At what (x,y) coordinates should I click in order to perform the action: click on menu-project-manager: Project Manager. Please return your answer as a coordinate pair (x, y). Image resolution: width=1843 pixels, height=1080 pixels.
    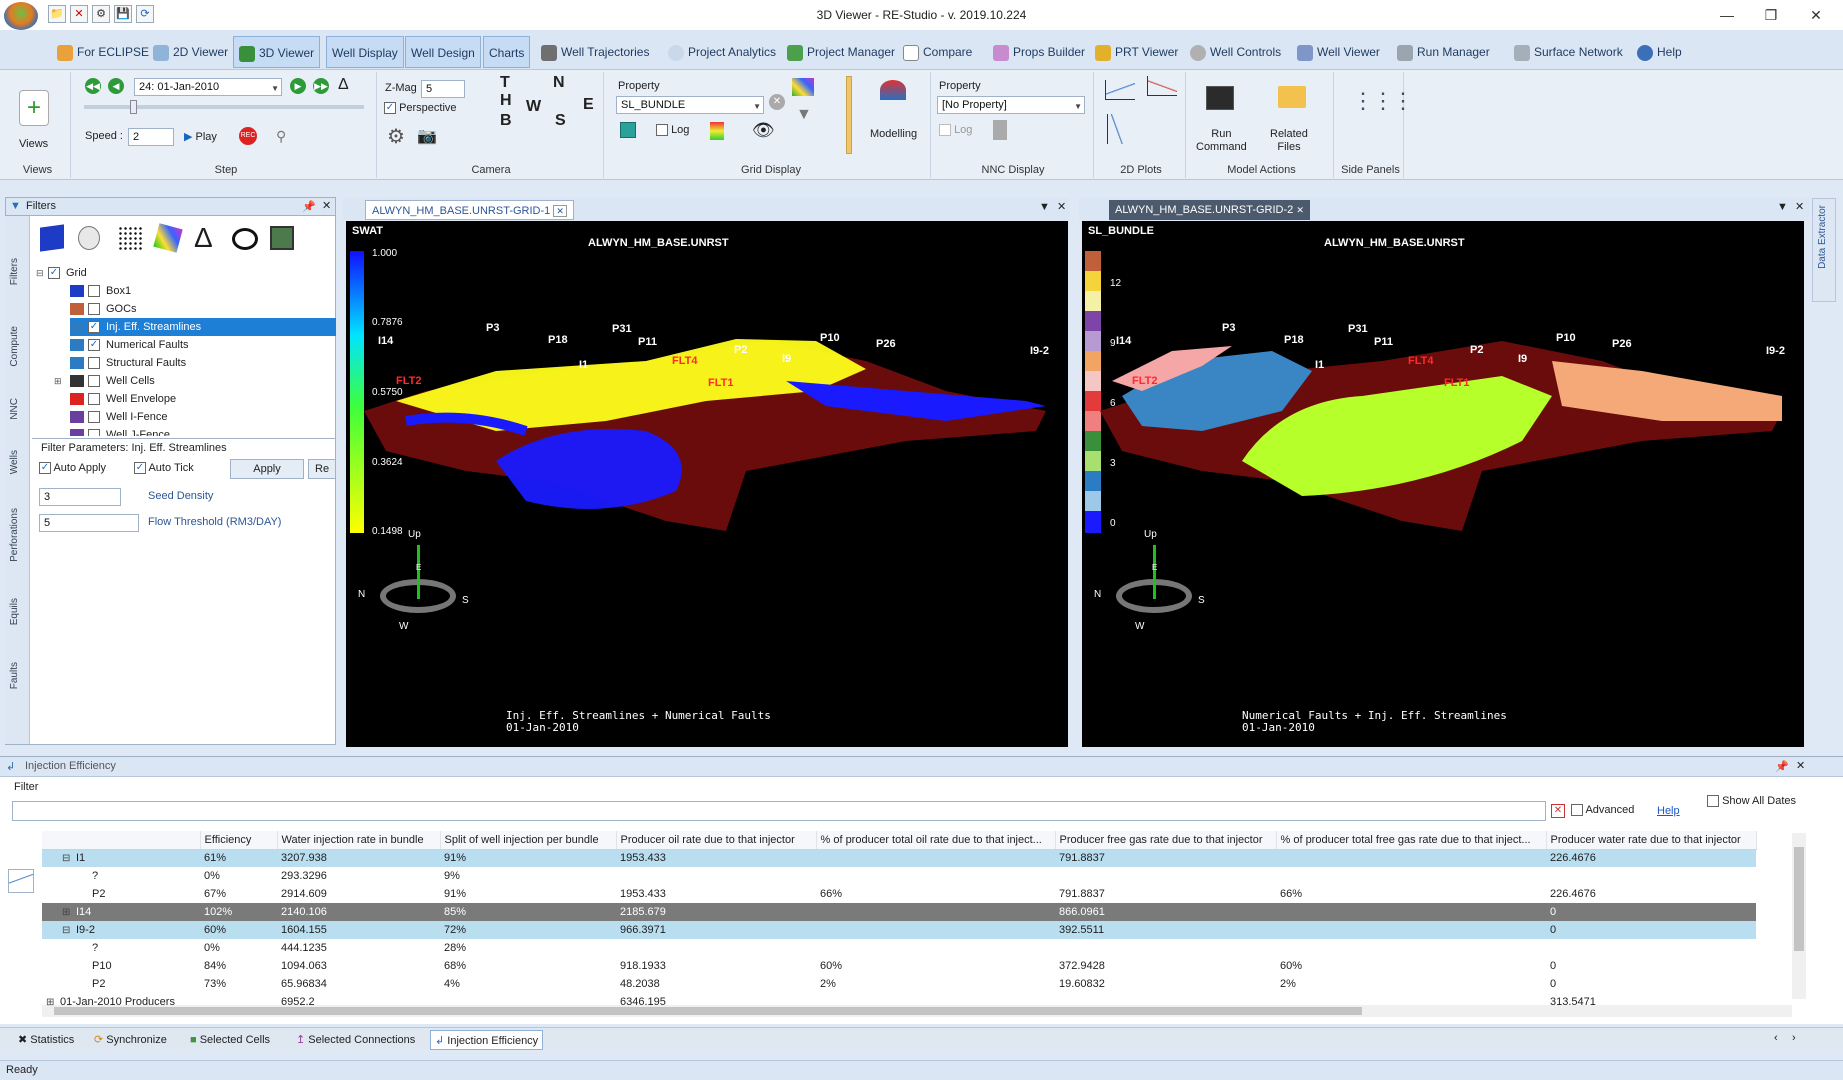
    Looking at the image, I should click on (841, 52).